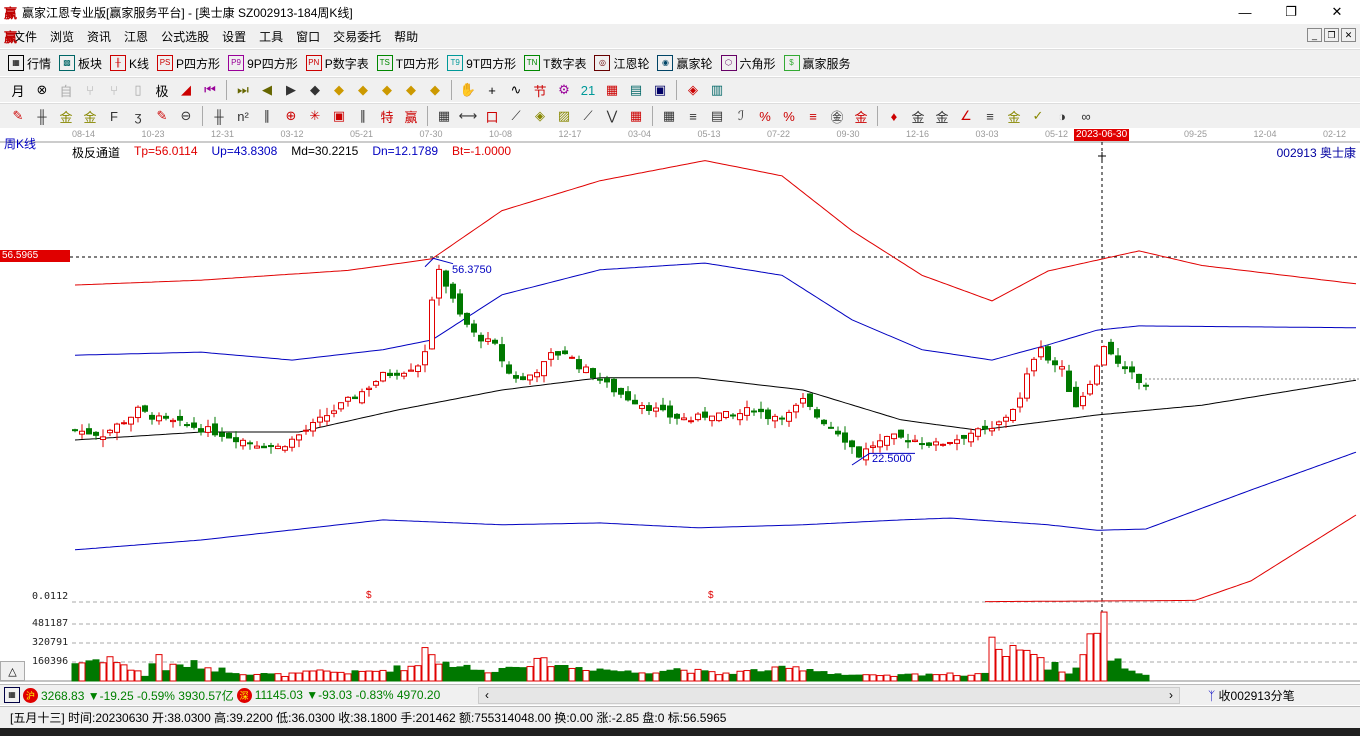  What do you see at coordinates (1314, 35) in the screenshot?
I see `mdi-minimize-button: _` at bounding box center [1314, 35].